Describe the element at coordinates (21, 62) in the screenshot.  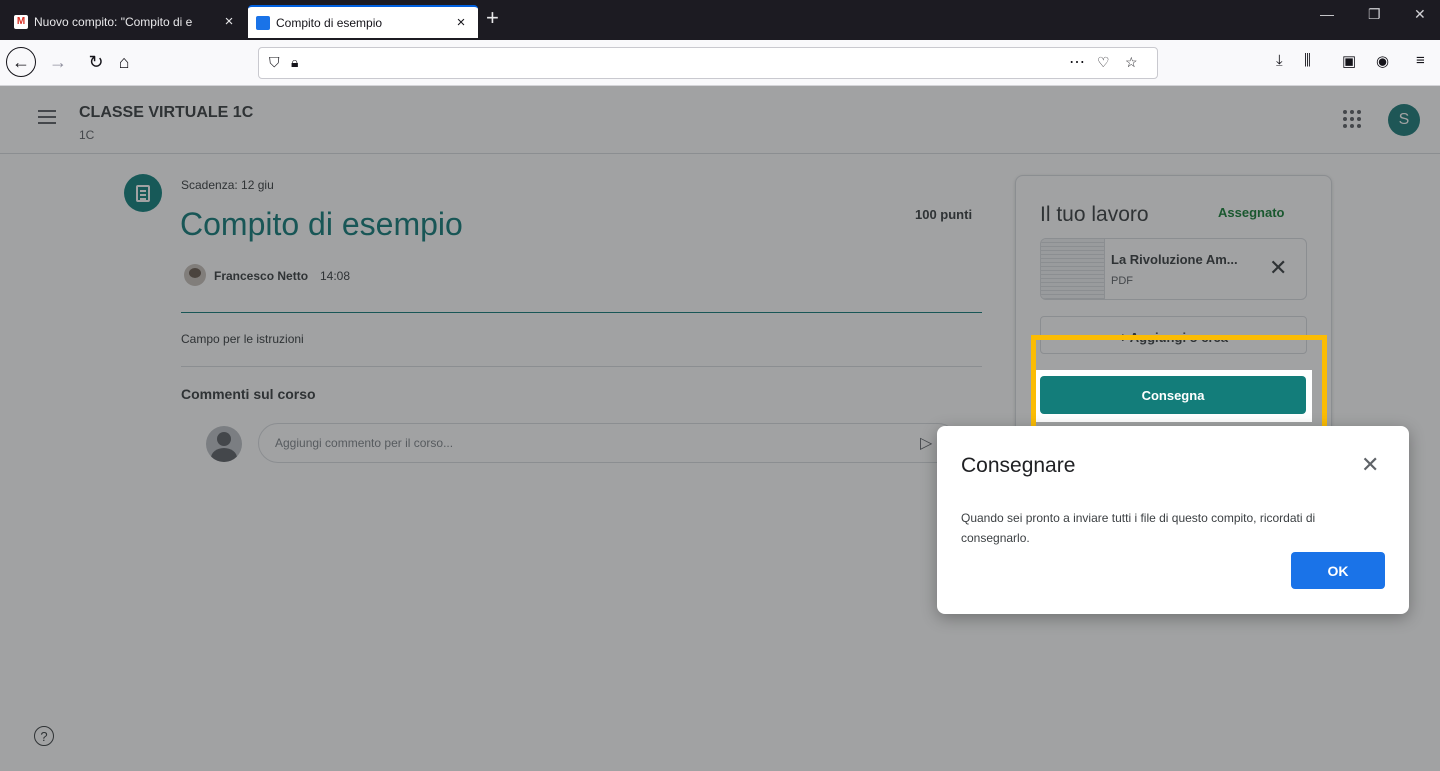
I see `back-arrow-icon: ←` at that location.